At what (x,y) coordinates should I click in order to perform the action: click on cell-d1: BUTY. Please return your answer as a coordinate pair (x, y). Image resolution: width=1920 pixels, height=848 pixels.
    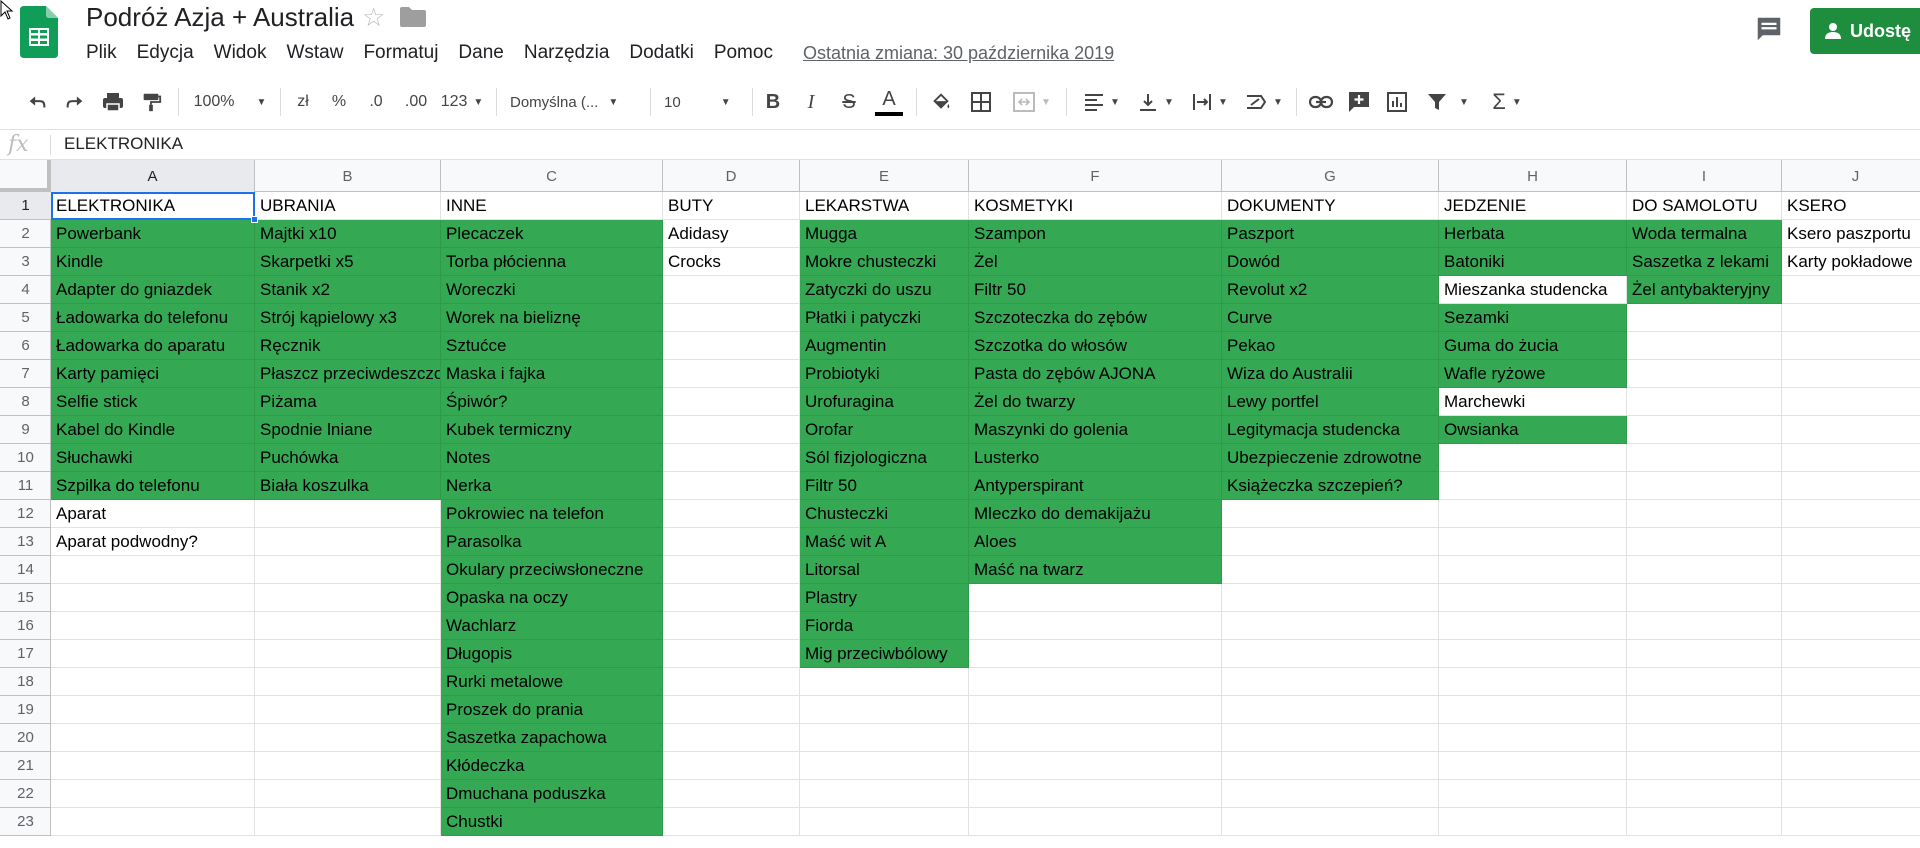
    Looking at the image, I should click on (731, 206).